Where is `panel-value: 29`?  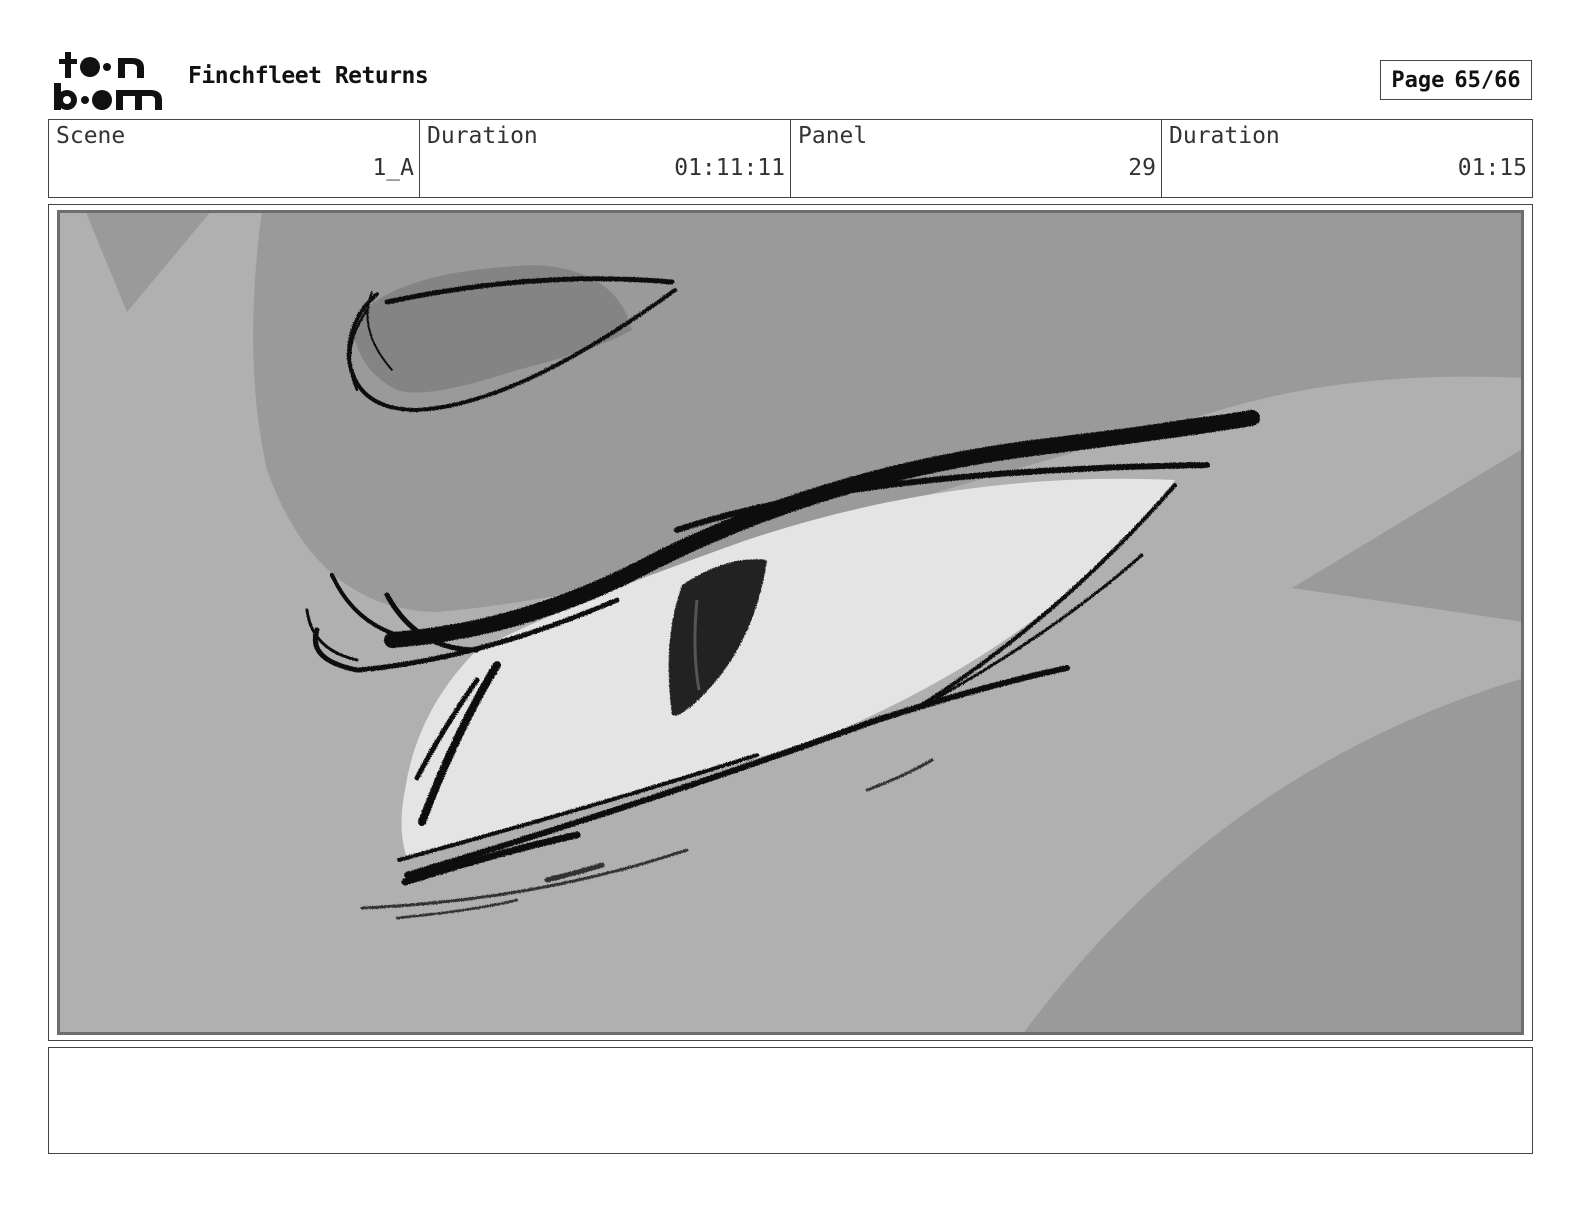 panel-value: 29 is located at coordinates (1142, 168).